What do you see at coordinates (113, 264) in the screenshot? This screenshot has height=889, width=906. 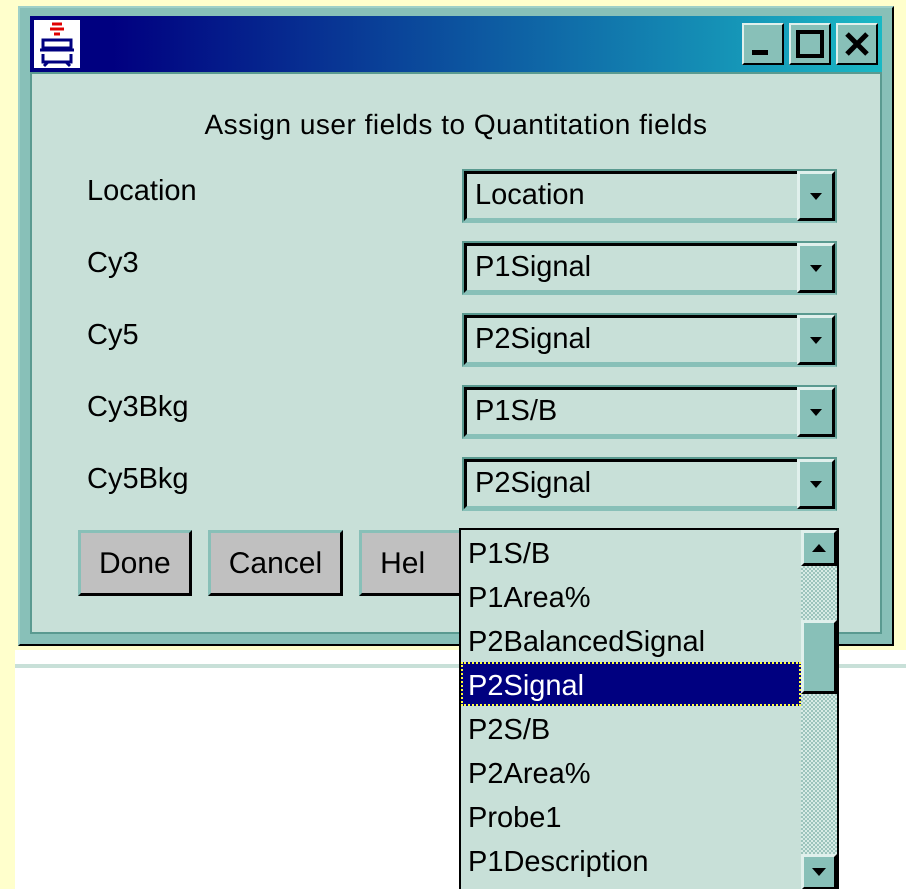 I see `field-label: Cy3` at bounding box center [113, 264].